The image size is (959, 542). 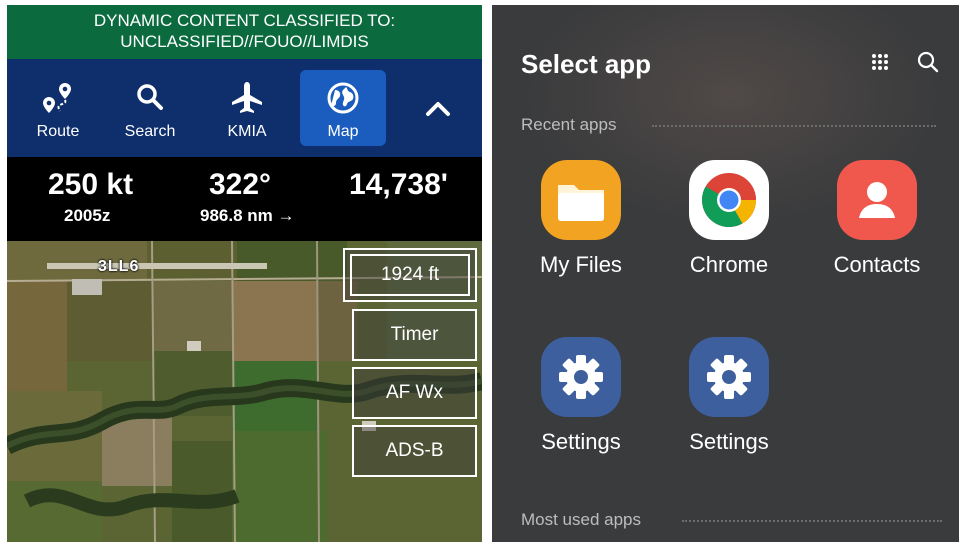 I want to click on kmia-label: KMIA, so click(x=247, y=131).